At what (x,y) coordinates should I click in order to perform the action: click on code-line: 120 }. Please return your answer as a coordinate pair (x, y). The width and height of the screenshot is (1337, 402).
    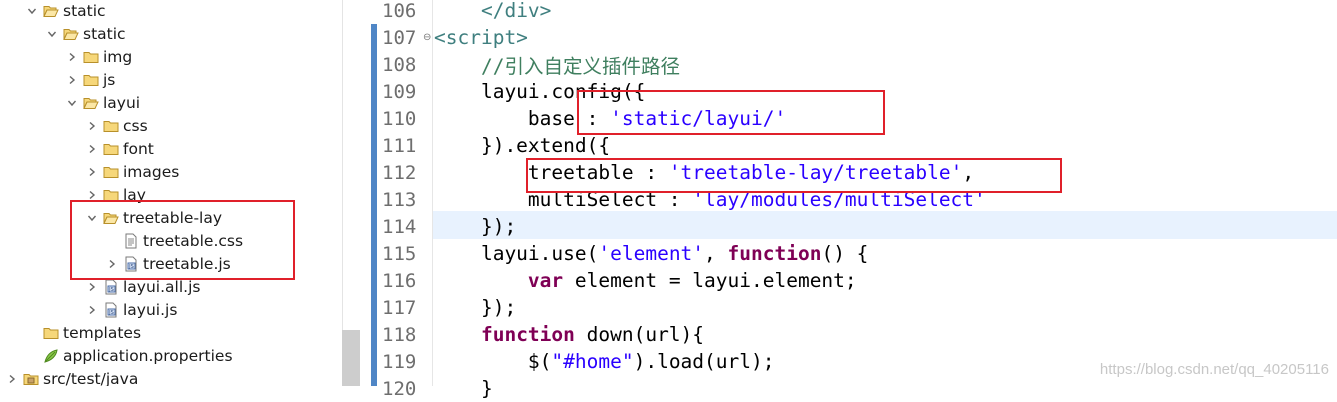
    Looking at the image, I should click on (848, 388).